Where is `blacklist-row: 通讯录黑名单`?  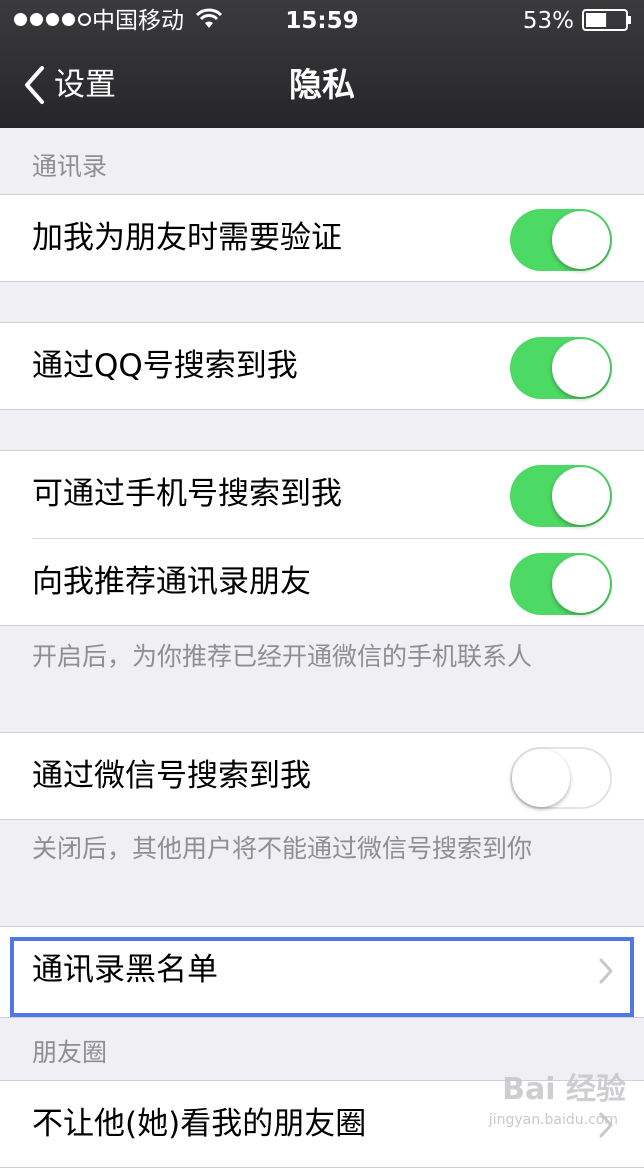 blacklist-row: 通讯录黑名单 is located at coordinates (322, 972).